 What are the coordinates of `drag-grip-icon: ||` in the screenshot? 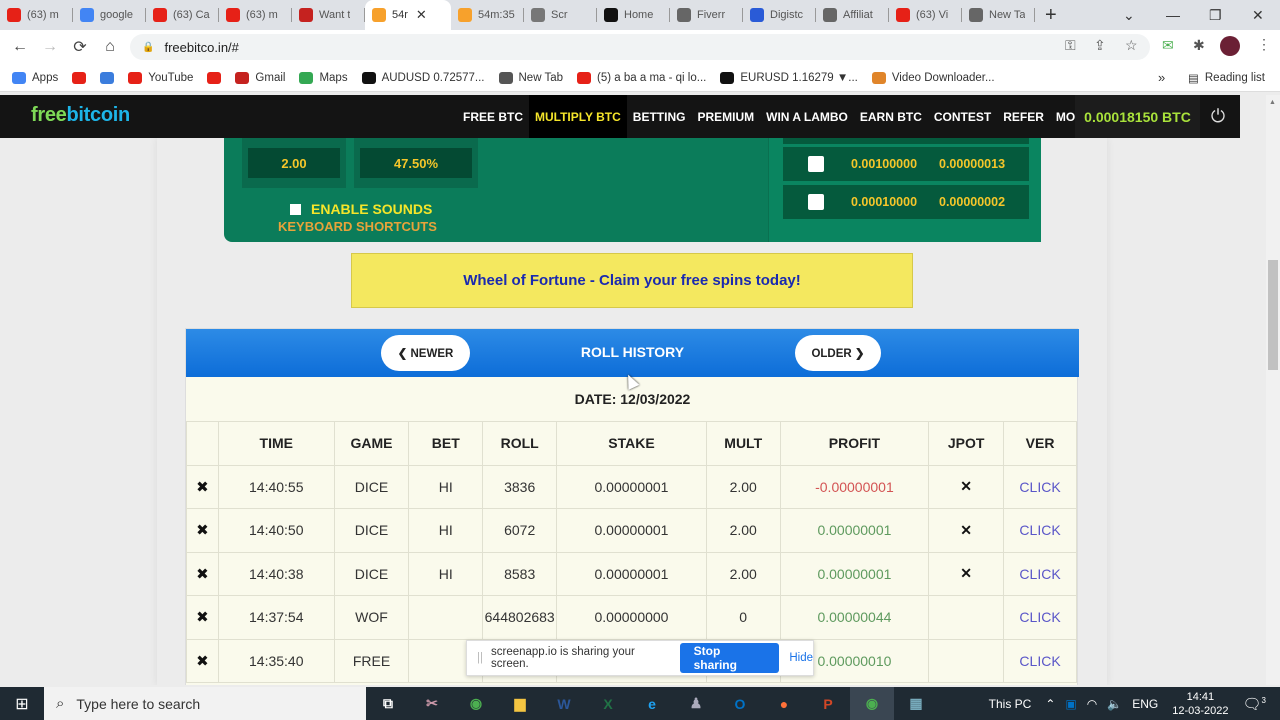 It's located at (480, 658).